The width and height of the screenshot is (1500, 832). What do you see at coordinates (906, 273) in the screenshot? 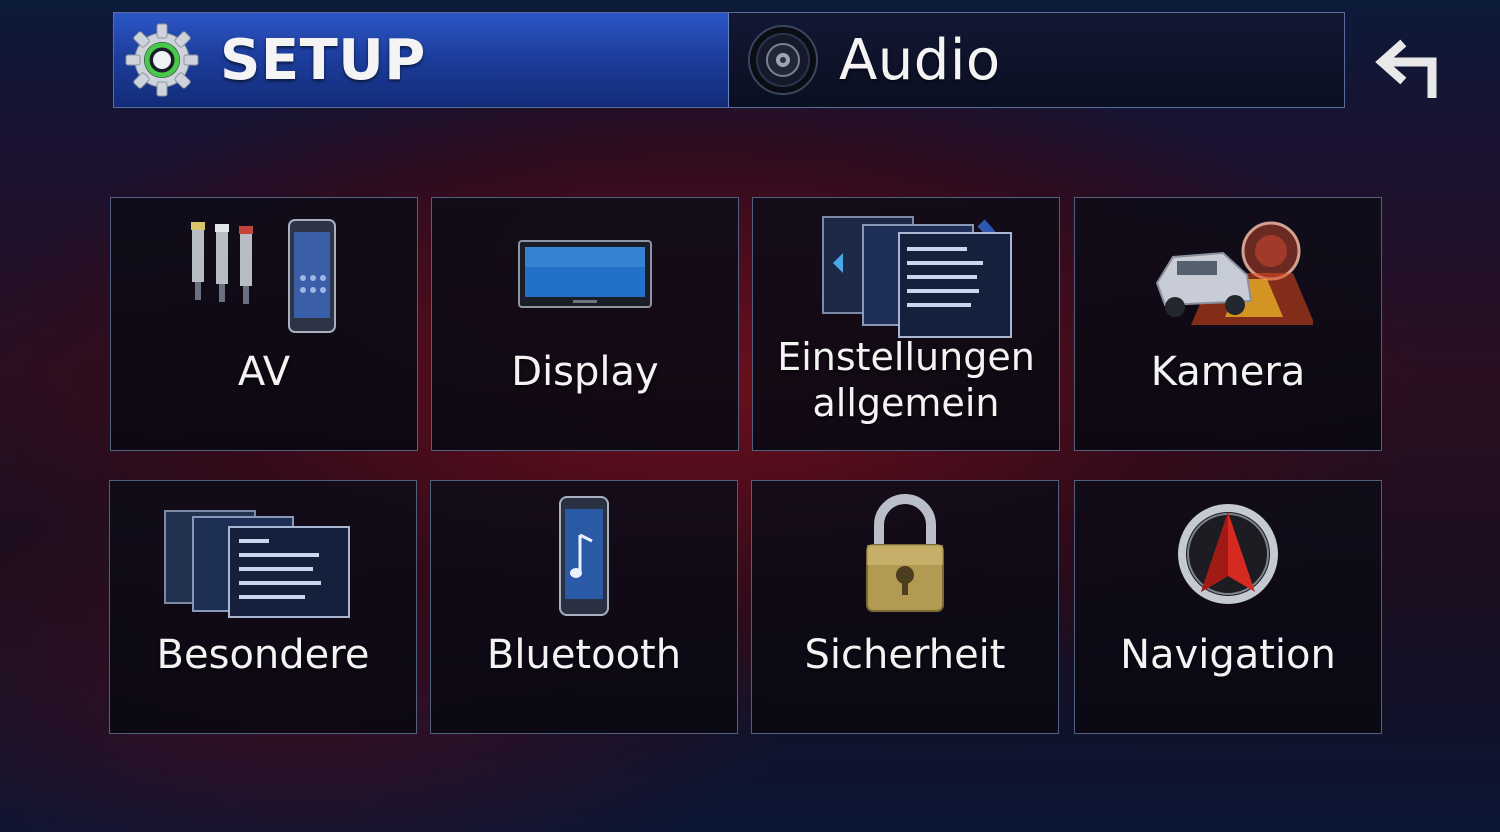
I see `general-settings-screens-icon` at bounding box center [906, 273].